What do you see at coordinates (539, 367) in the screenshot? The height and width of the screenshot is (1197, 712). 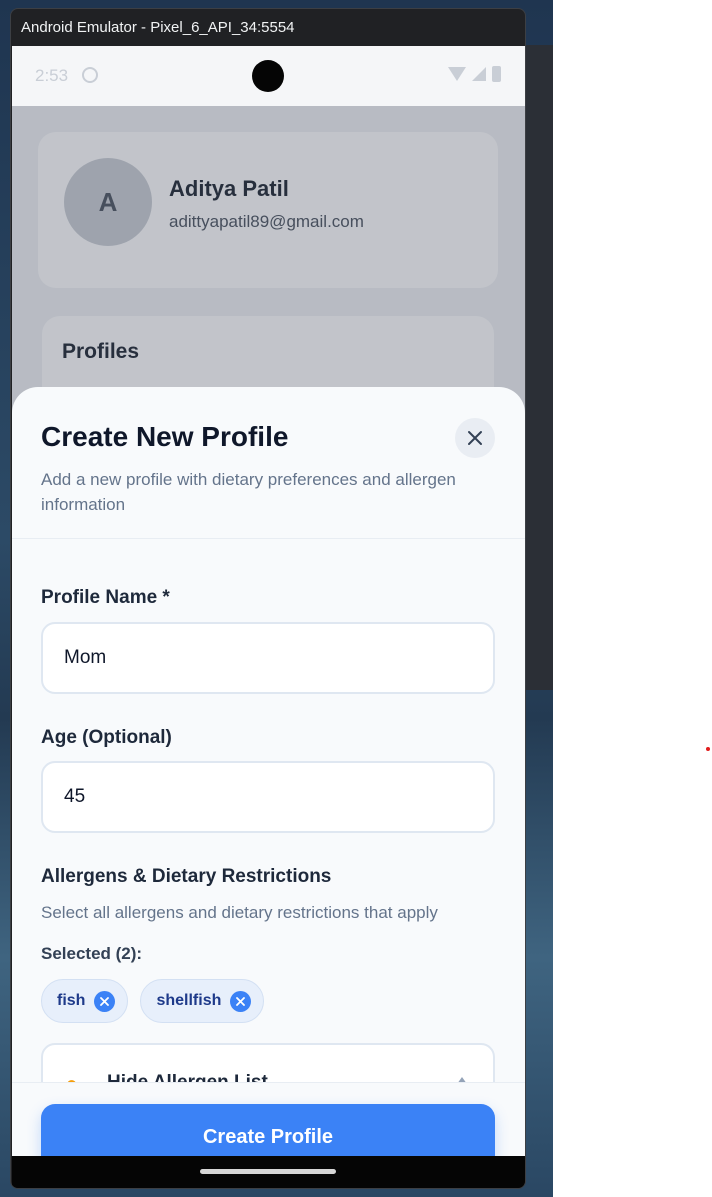 I see `desktop-side-panel` at bounding box center [539, 367].